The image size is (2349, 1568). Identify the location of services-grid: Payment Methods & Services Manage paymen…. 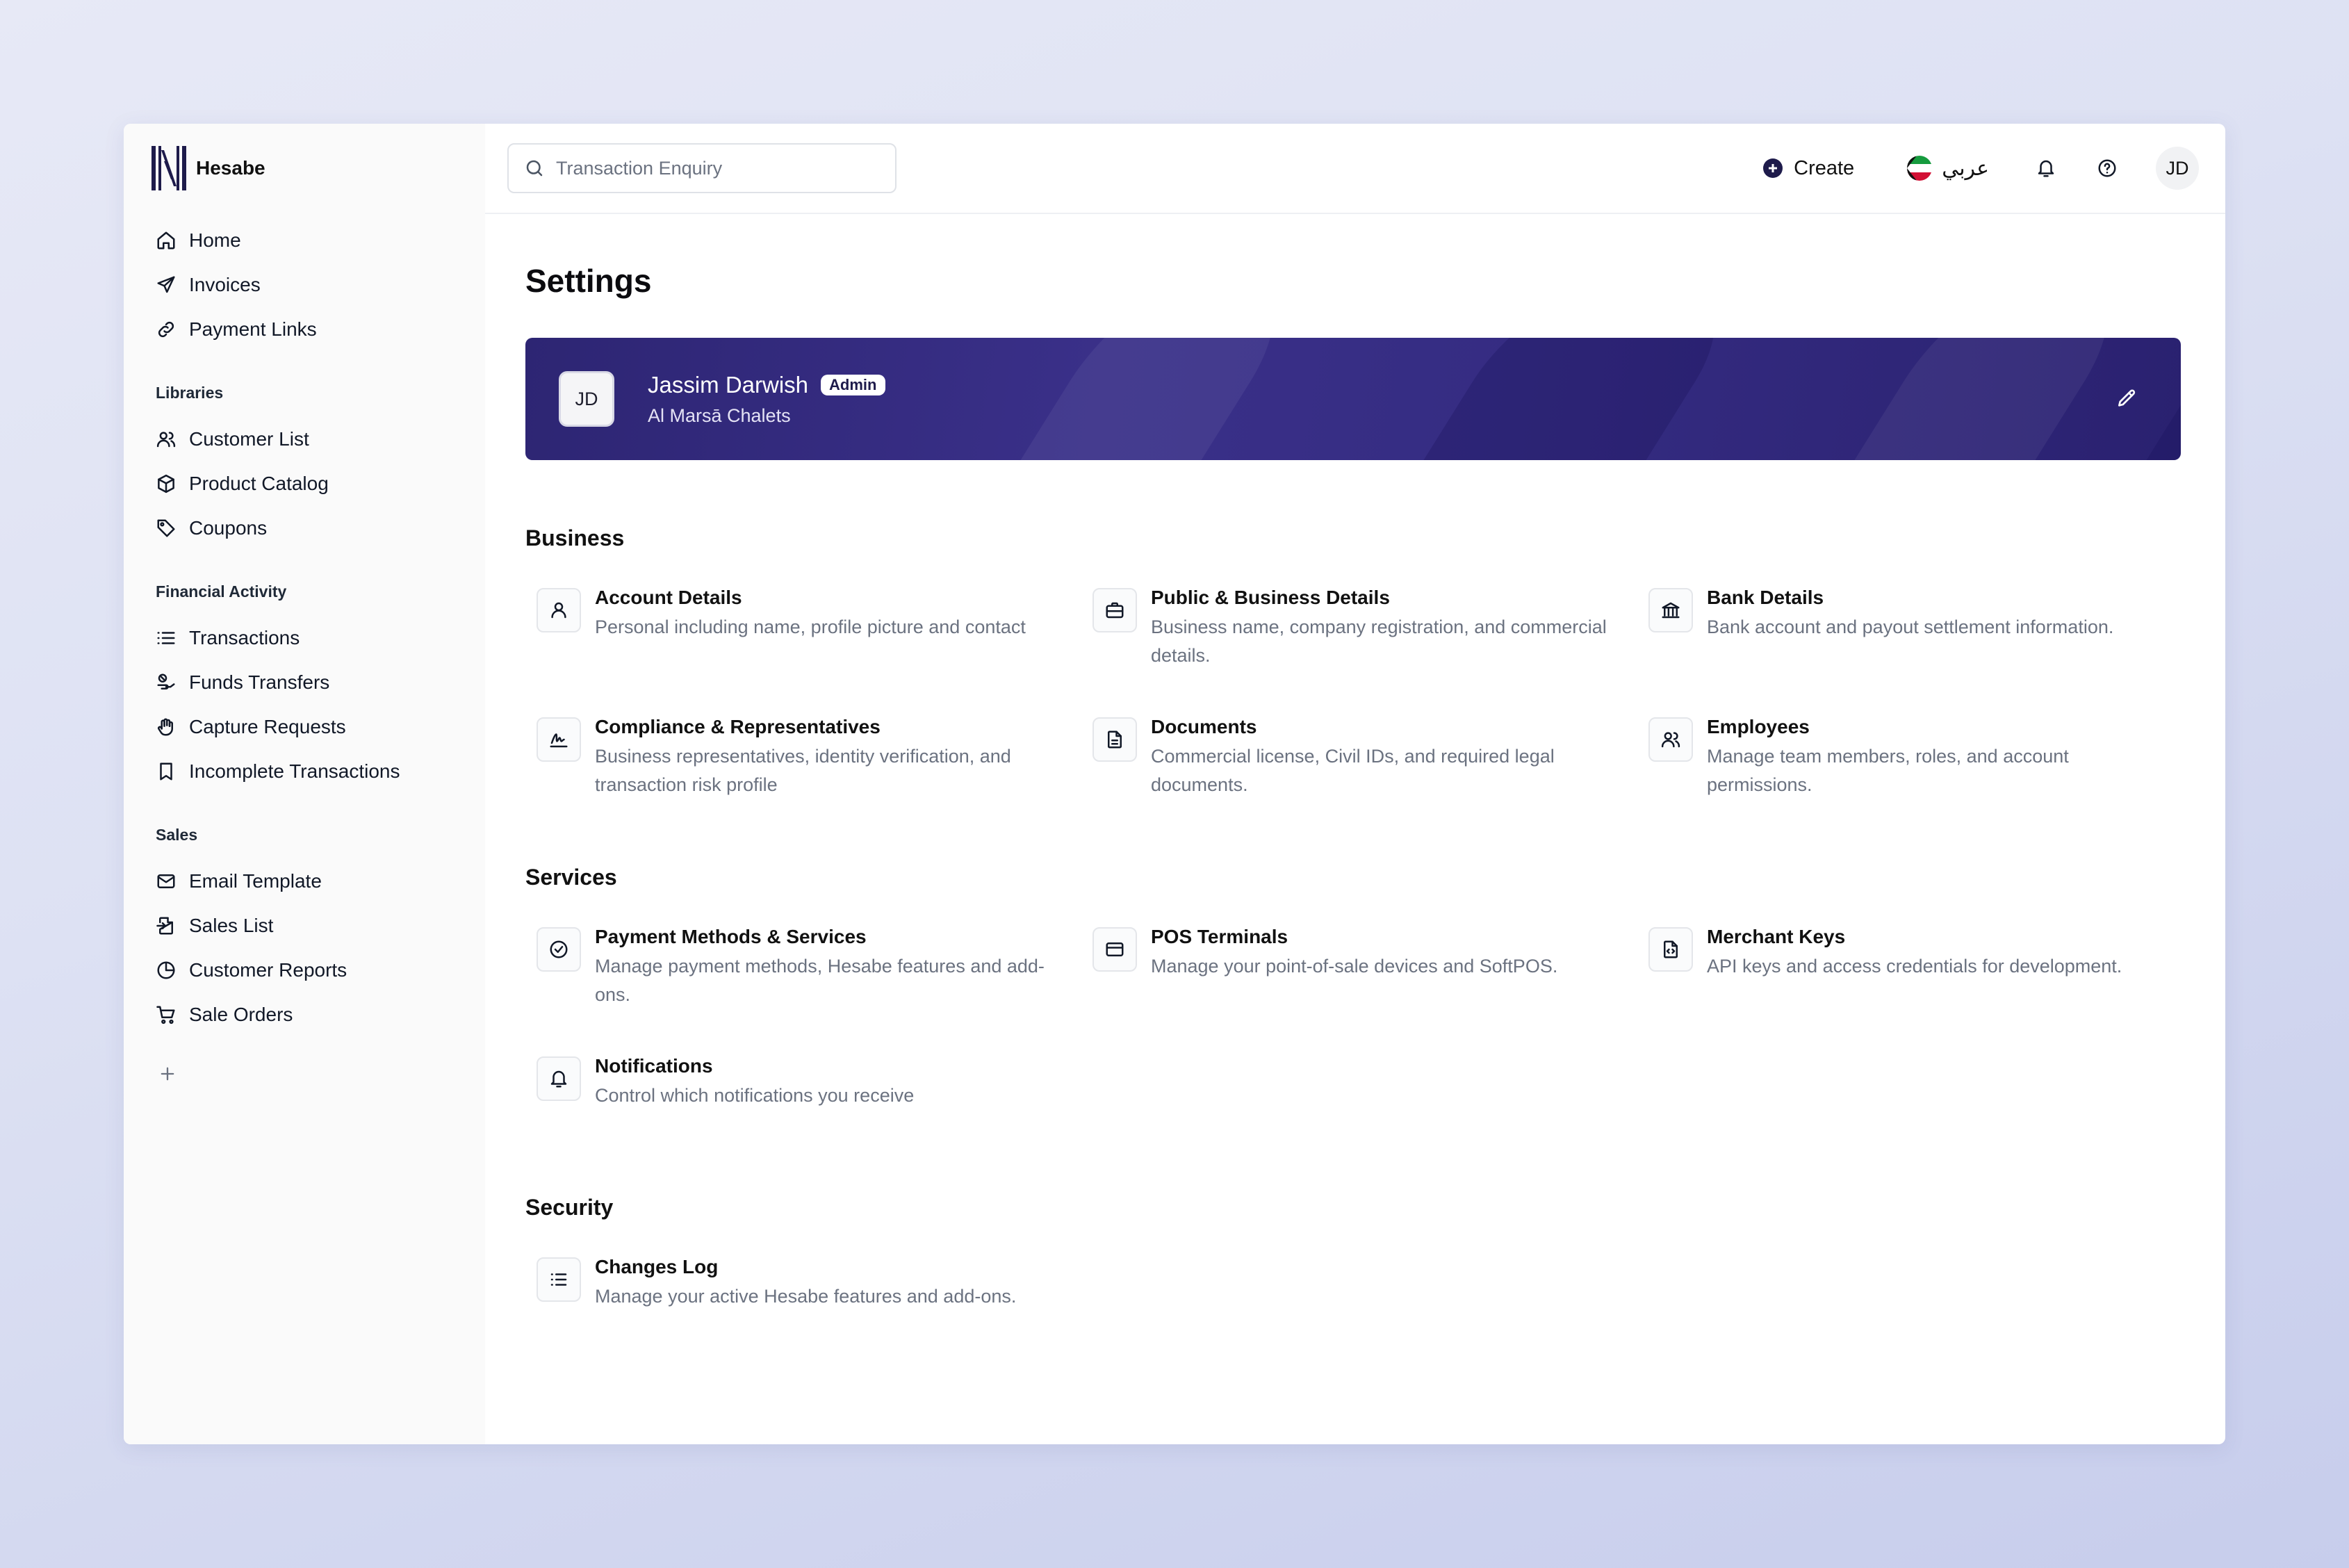
(1359, 1017).